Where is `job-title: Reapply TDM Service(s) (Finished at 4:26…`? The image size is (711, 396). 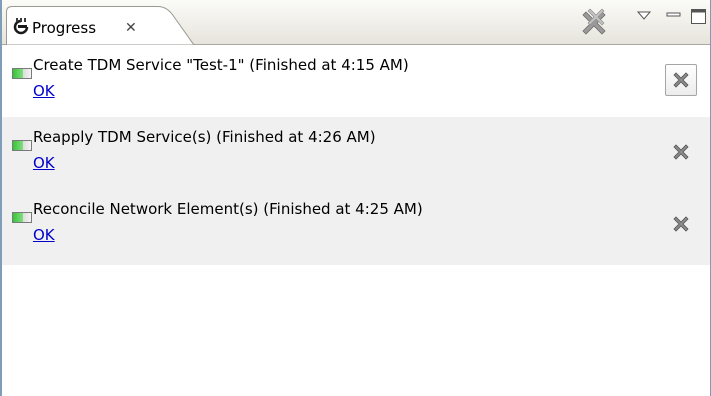
job-title: Reapply TDM Service(s) (Finished at 4:26… is located at coordinates (204, 137).